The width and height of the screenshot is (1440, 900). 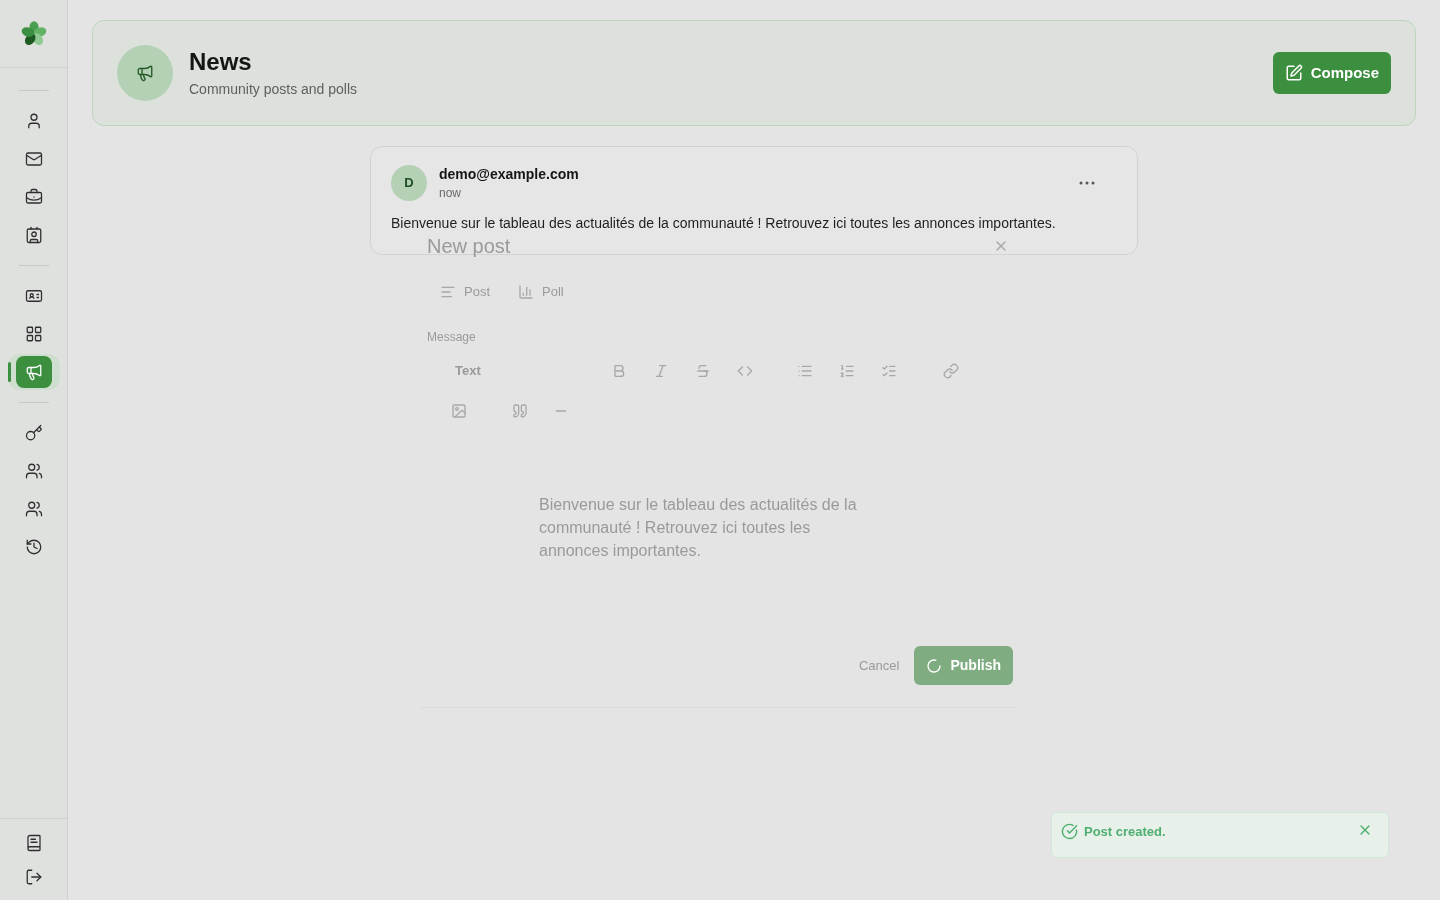 What do you see at coordinates (33, 843) in the screenshot?
I see `book-icon` at bounding box center [33, 843].